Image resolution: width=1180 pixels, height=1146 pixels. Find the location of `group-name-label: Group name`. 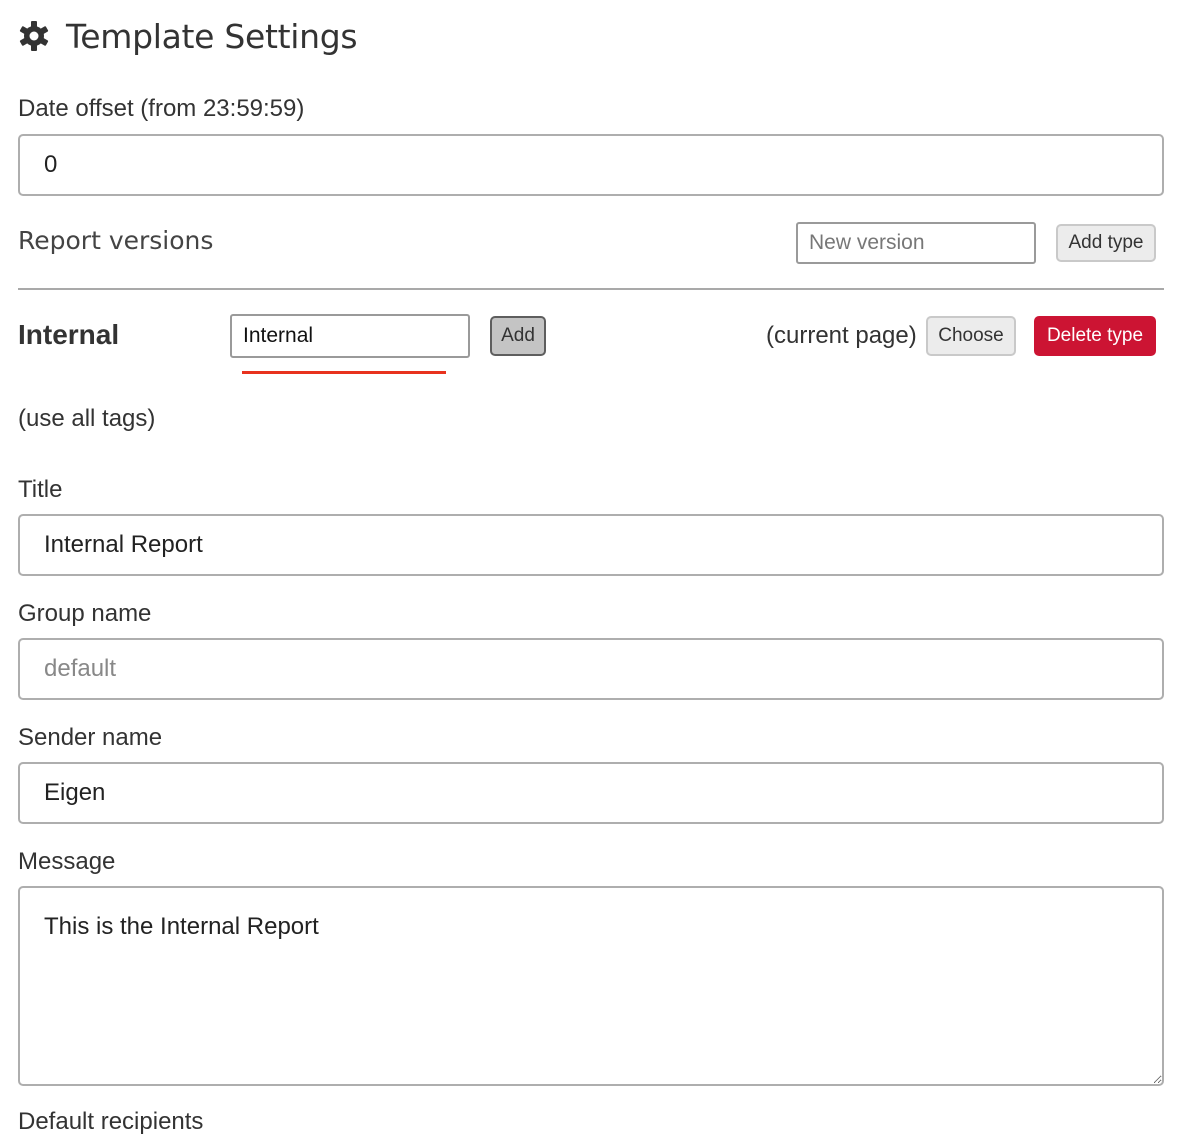

group-name-label: Group name is located at coordinates (85, 613).